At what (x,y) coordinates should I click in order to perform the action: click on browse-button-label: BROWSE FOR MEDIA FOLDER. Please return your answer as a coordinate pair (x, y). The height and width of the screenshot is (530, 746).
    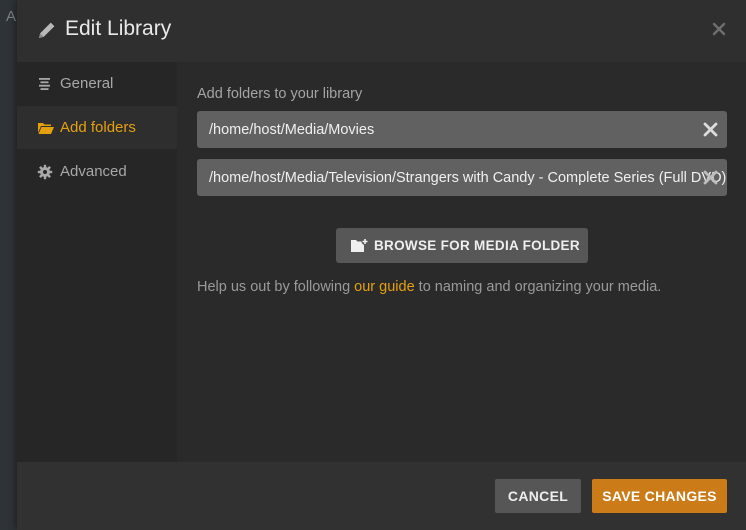
    Looking at the image, I should click on (477, 245).